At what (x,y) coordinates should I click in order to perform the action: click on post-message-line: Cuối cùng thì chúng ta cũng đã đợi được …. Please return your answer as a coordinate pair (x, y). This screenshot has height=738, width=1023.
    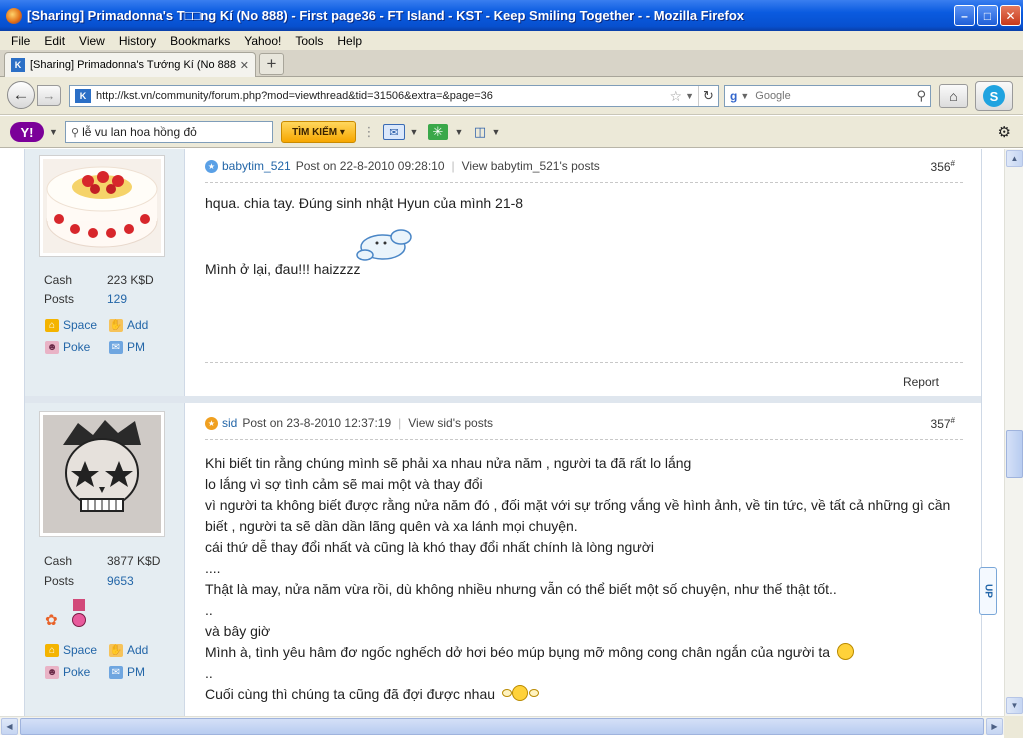
    Looking at the image, I should click on (584, 694).